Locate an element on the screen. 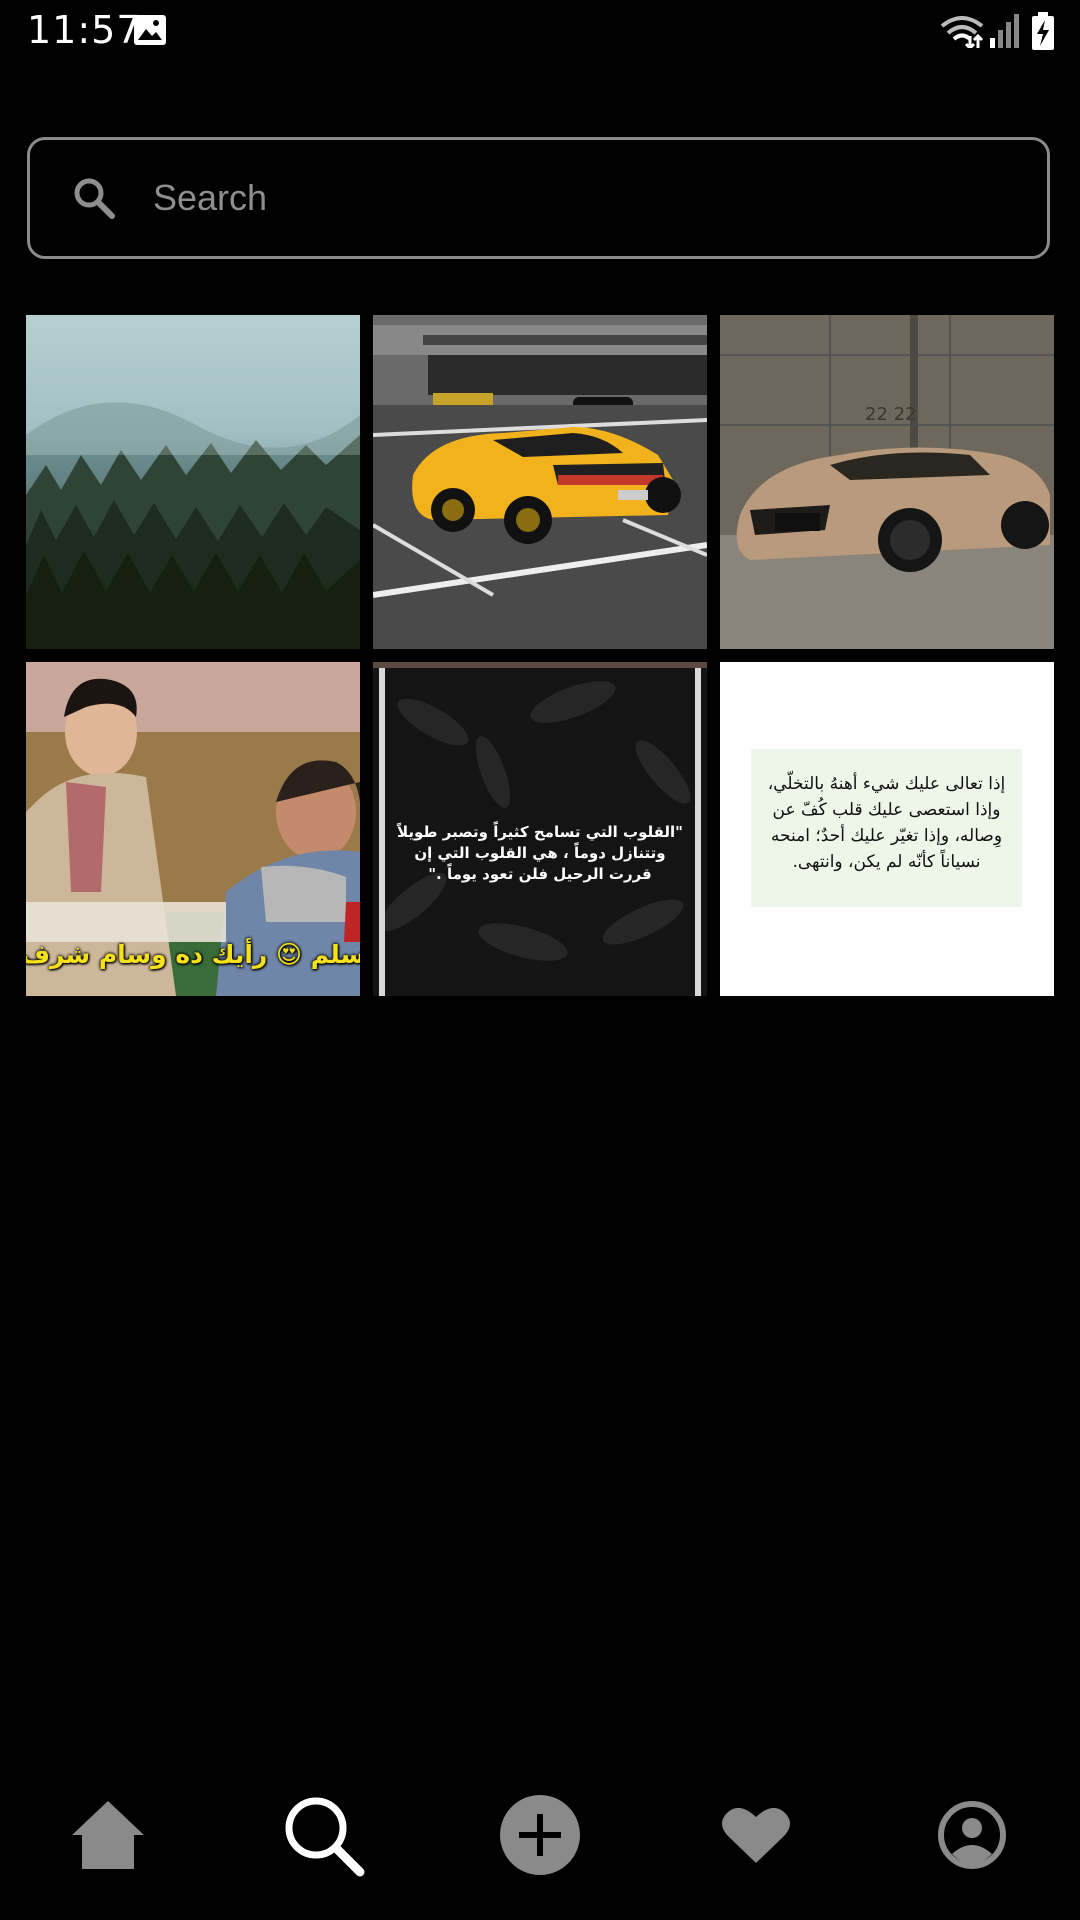 This screenshot has width=1080, height=1920. grid-tile-gold-car: 22 22 is located at coordinates (887, 482).